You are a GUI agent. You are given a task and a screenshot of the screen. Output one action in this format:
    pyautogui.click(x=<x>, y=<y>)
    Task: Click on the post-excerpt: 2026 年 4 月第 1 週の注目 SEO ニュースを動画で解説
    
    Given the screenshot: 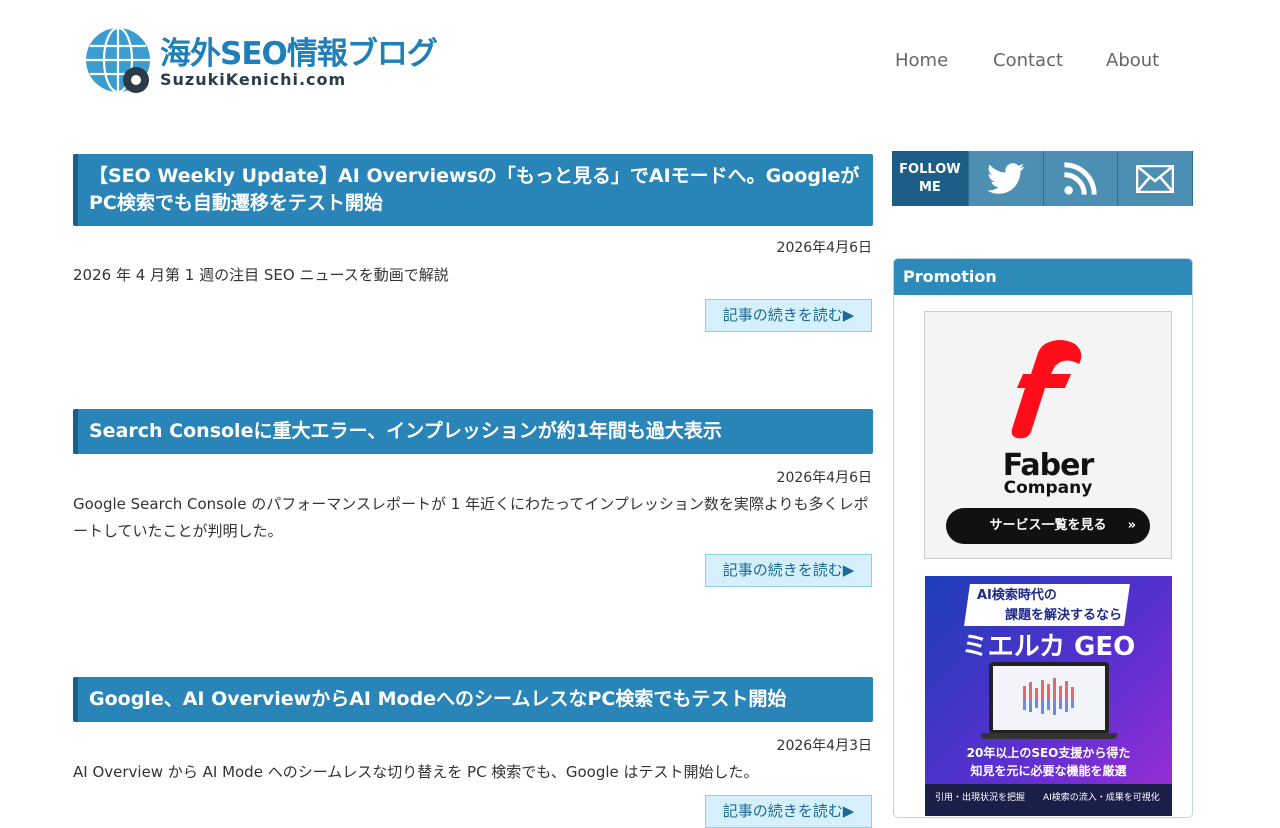 What is the action you would take?
    pyautogui.click(x=261, y=275)
    